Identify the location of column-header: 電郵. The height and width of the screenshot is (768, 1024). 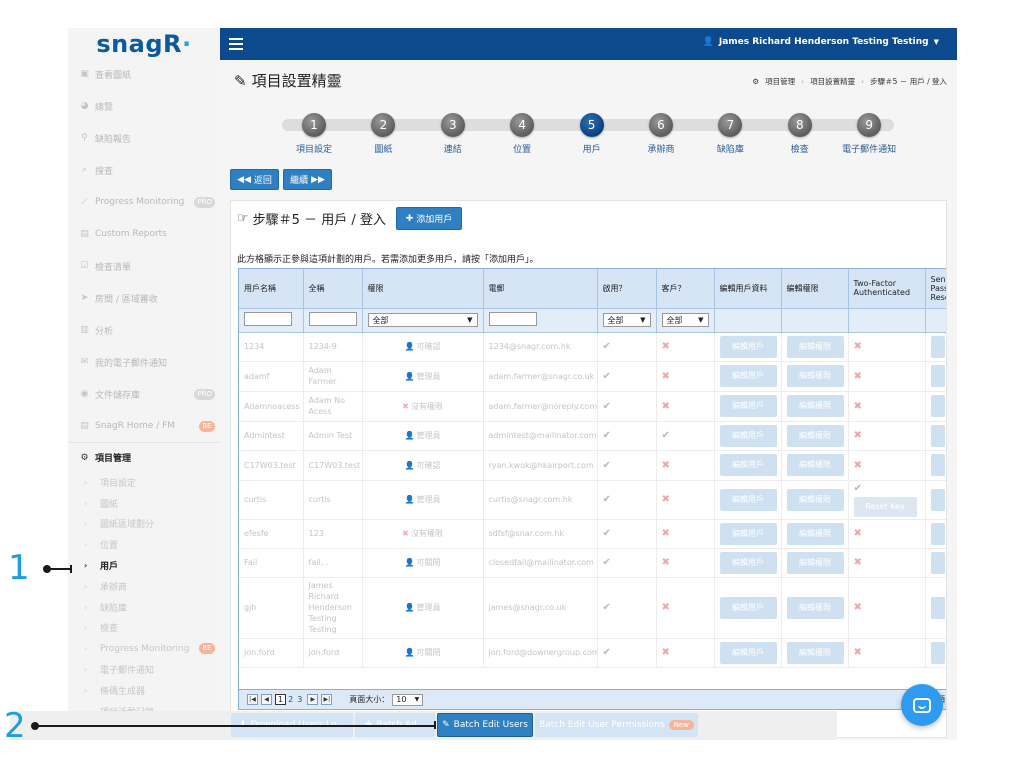
(540, 289).